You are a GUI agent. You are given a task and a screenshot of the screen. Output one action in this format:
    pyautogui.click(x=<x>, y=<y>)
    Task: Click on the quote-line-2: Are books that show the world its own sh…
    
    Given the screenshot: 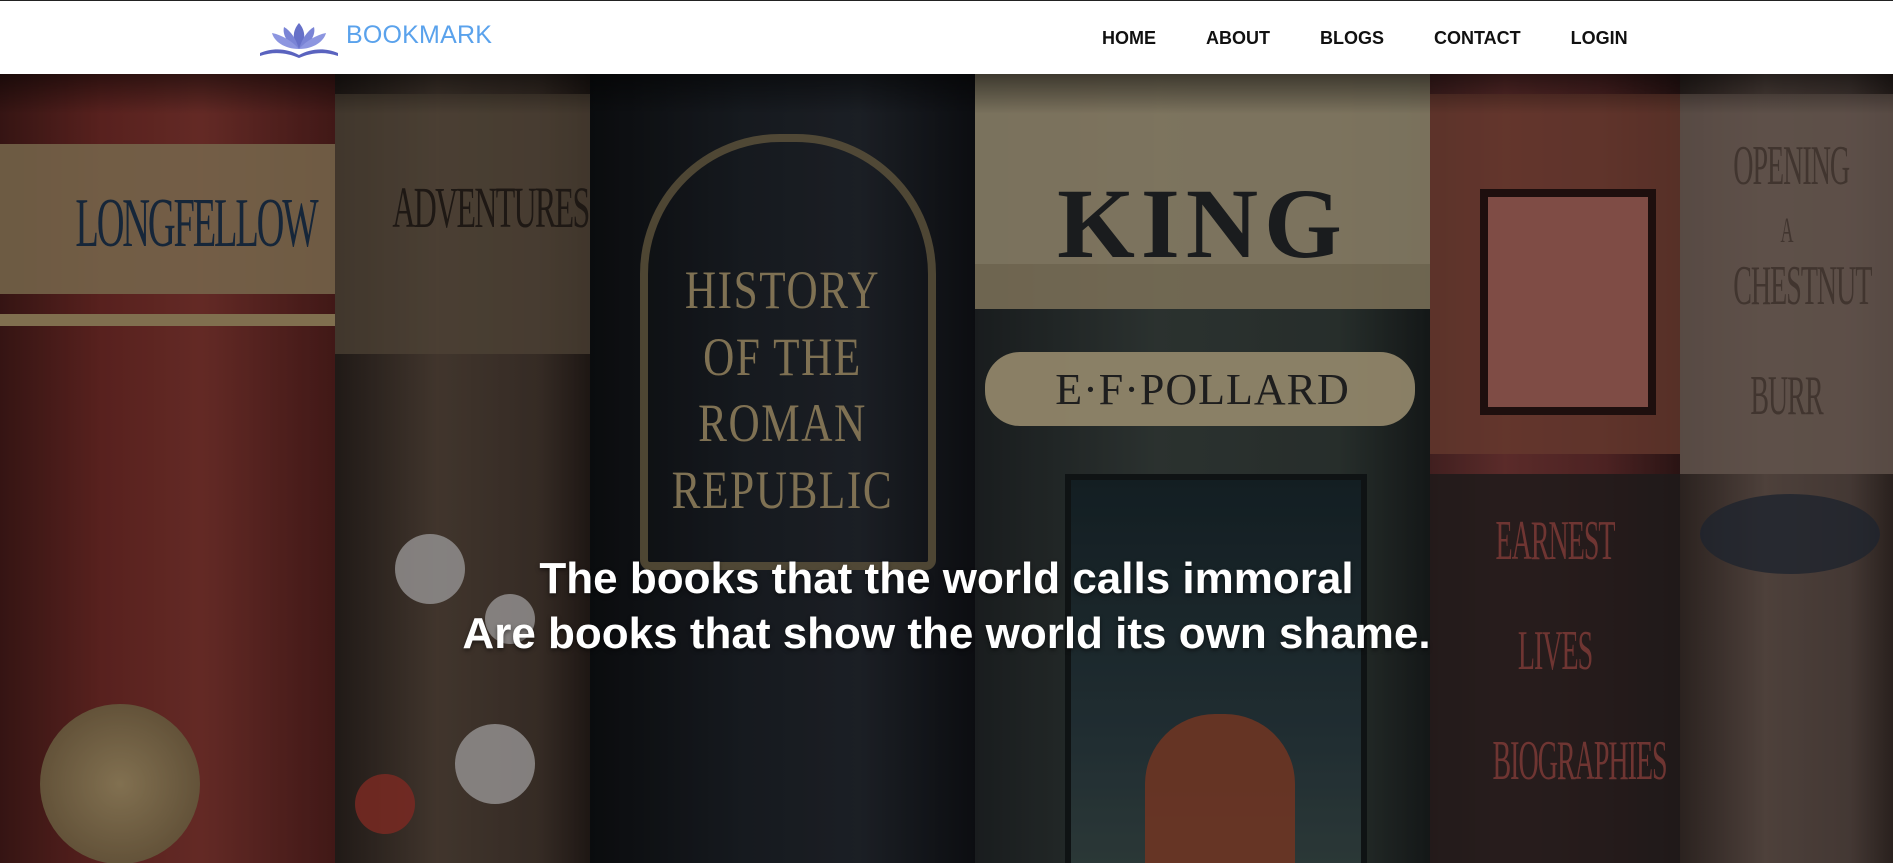 What is the action you would take?
    pyautogui.click(x=946, y=633)
    